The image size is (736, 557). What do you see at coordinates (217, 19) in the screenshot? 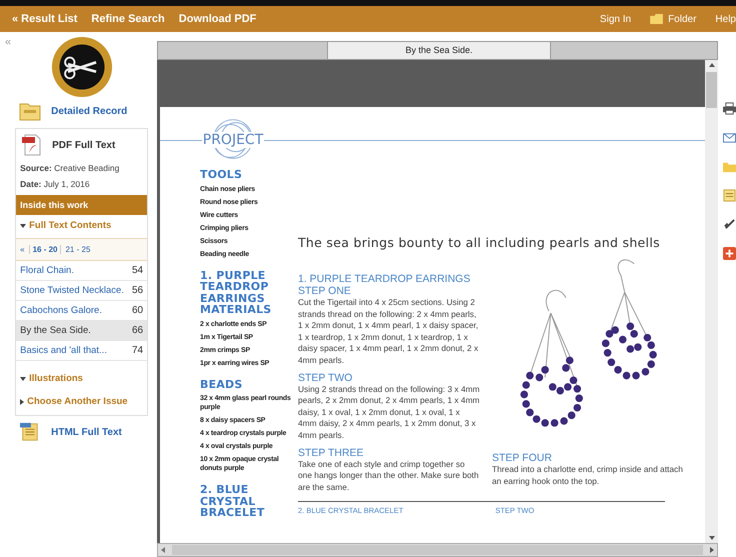
I see `nav-link: Download PDF` at bounding box center [217, 19].